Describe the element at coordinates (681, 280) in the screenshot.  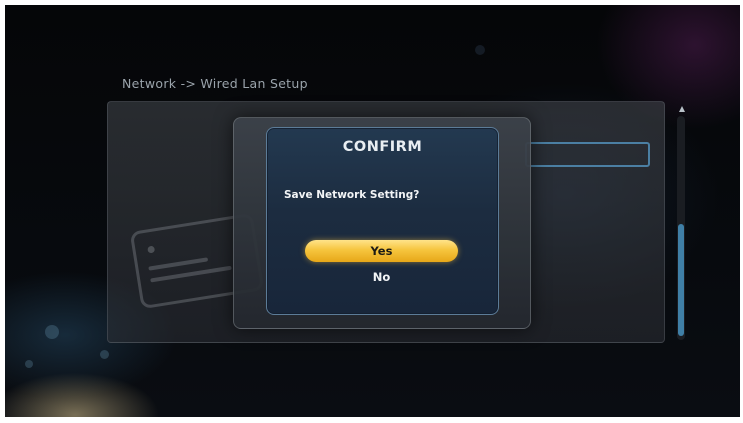
I see `scrollbar-thumb` at that location.